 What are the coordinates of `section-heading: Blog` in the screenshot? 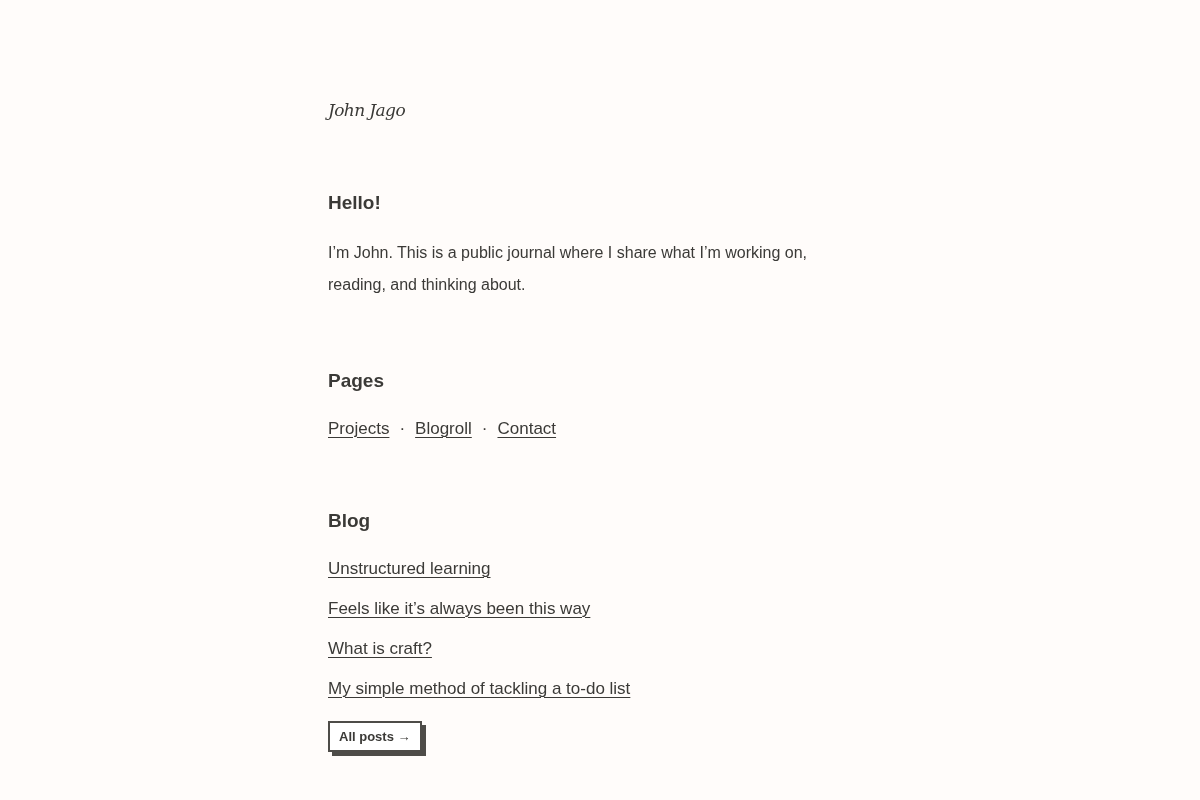 It's located at (349, 521).